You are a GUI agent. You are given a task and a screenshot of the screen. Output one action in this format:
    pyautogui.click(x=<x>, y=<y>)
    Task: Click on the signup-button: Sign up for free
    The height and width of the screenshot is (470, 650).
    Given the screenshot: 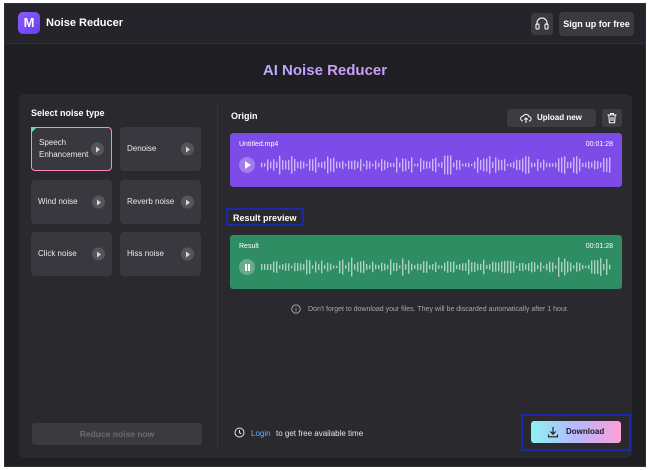 What is the action you would take?
    pyautogui.click(x=596, y=24)
    